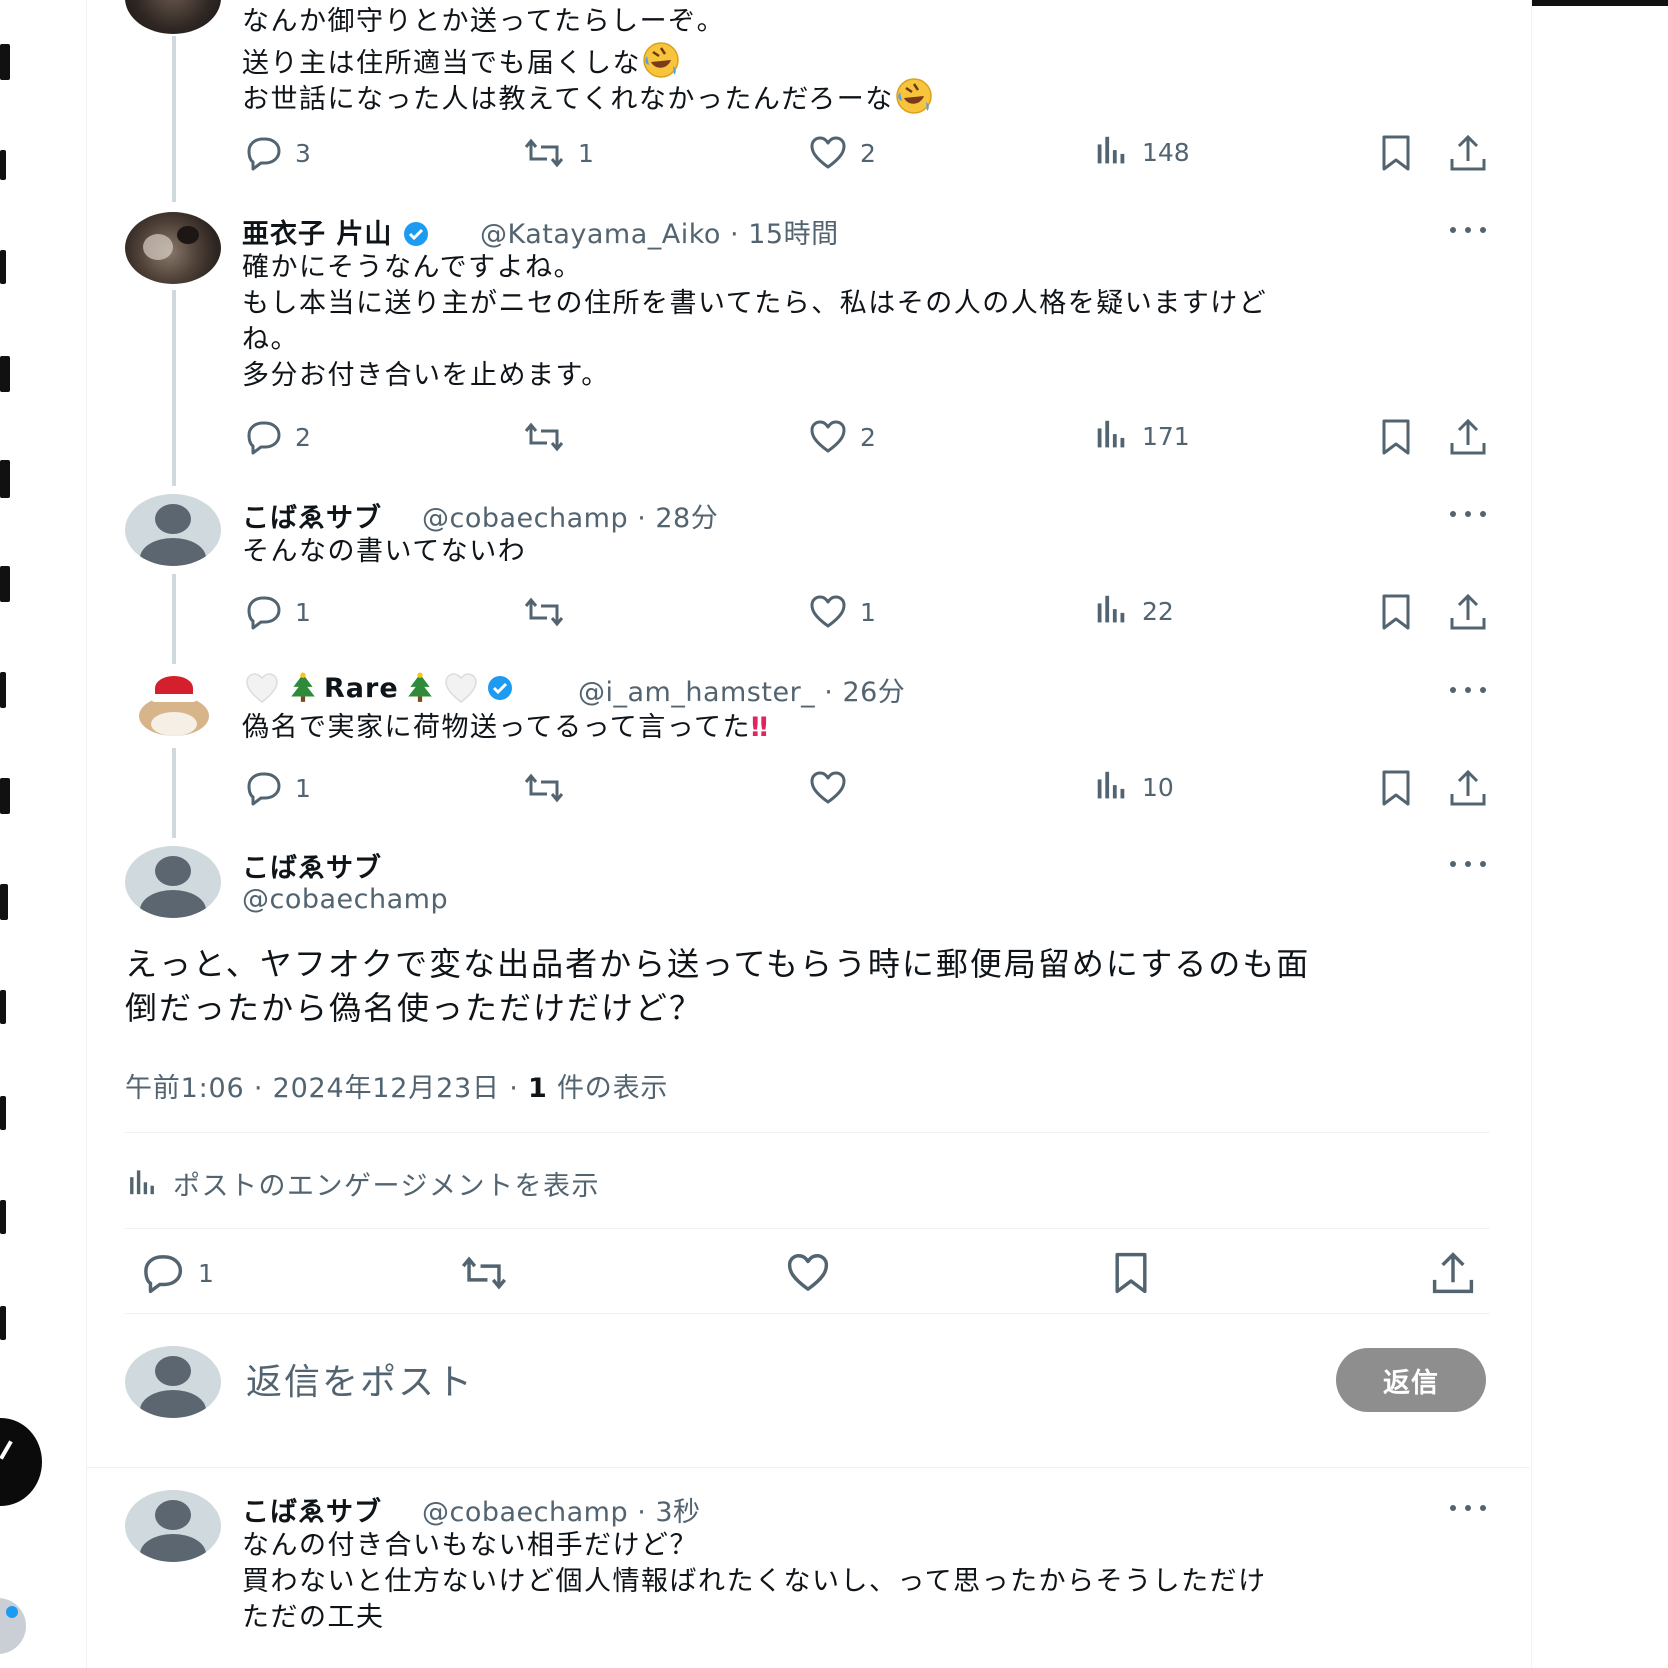  I want to click on repost-count: 1, so click(586, 153).